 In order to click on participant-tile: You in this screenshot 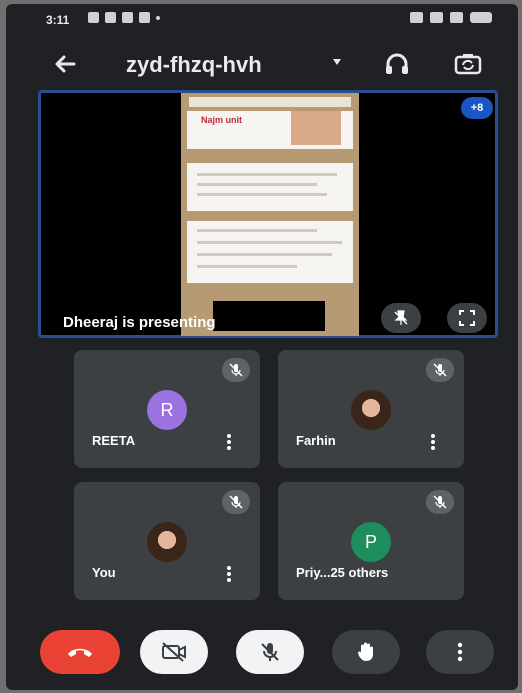, I will do `click(167, 541)`.